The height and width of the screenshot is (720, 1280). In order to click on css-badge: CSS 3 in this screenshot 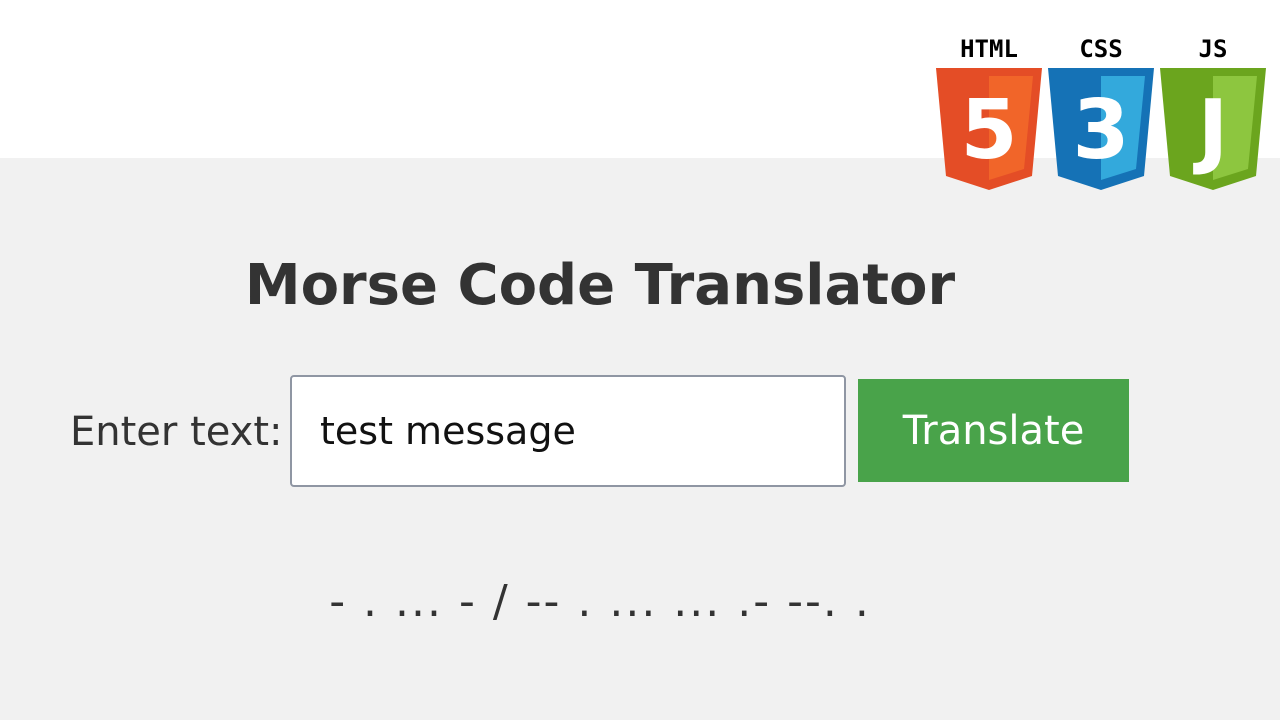, I will do `click(1101, 114)`.